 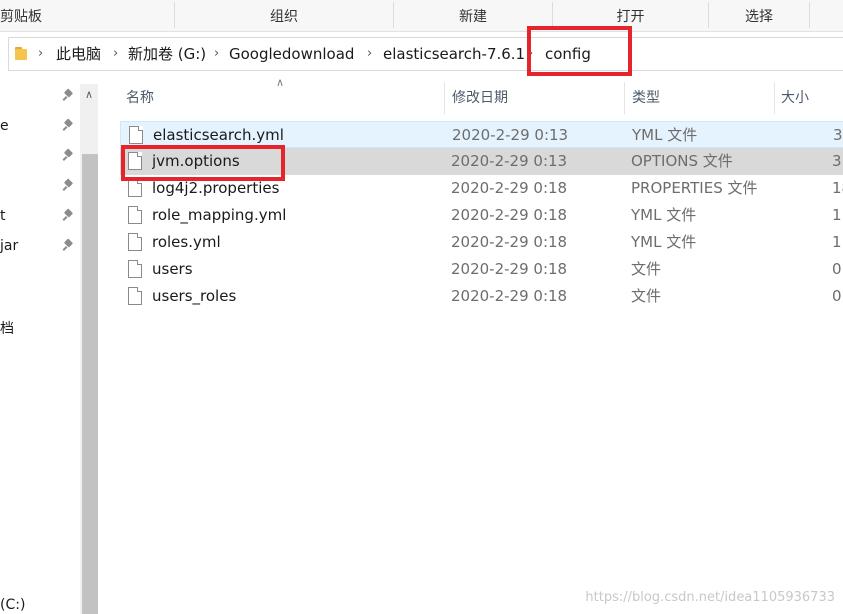 I want to click on file-row-users: users 2020-2-29 0:18 文件 0, so click(x=481, y=269).